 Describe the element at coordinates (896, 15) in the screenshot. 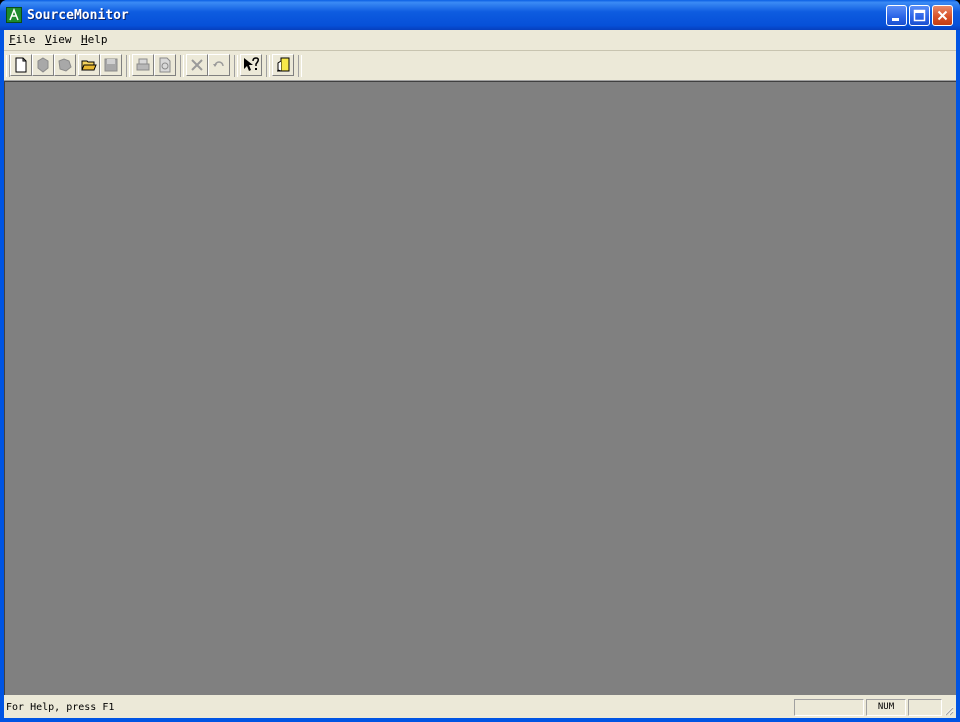

I see `minimize-button` at that location.